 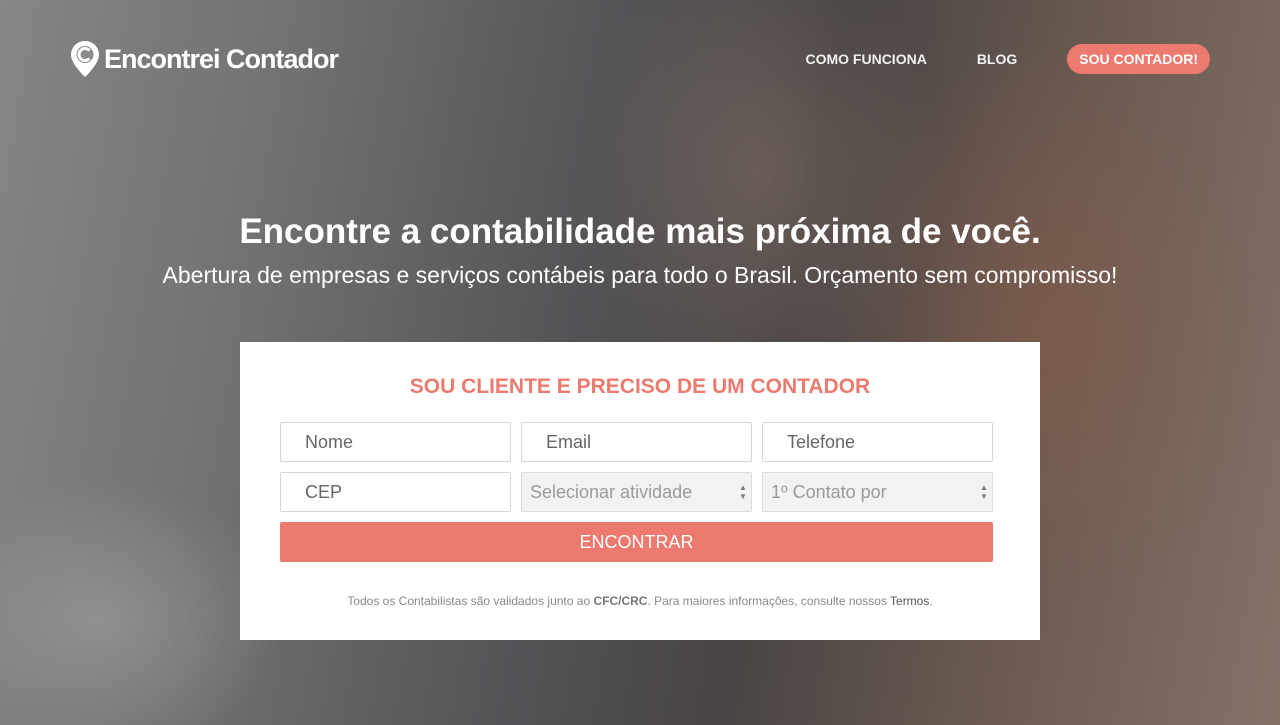 What do you see at coordinates (877, 442) in the screenshot?
I see `phone-input` at bounding box center [877, 442].